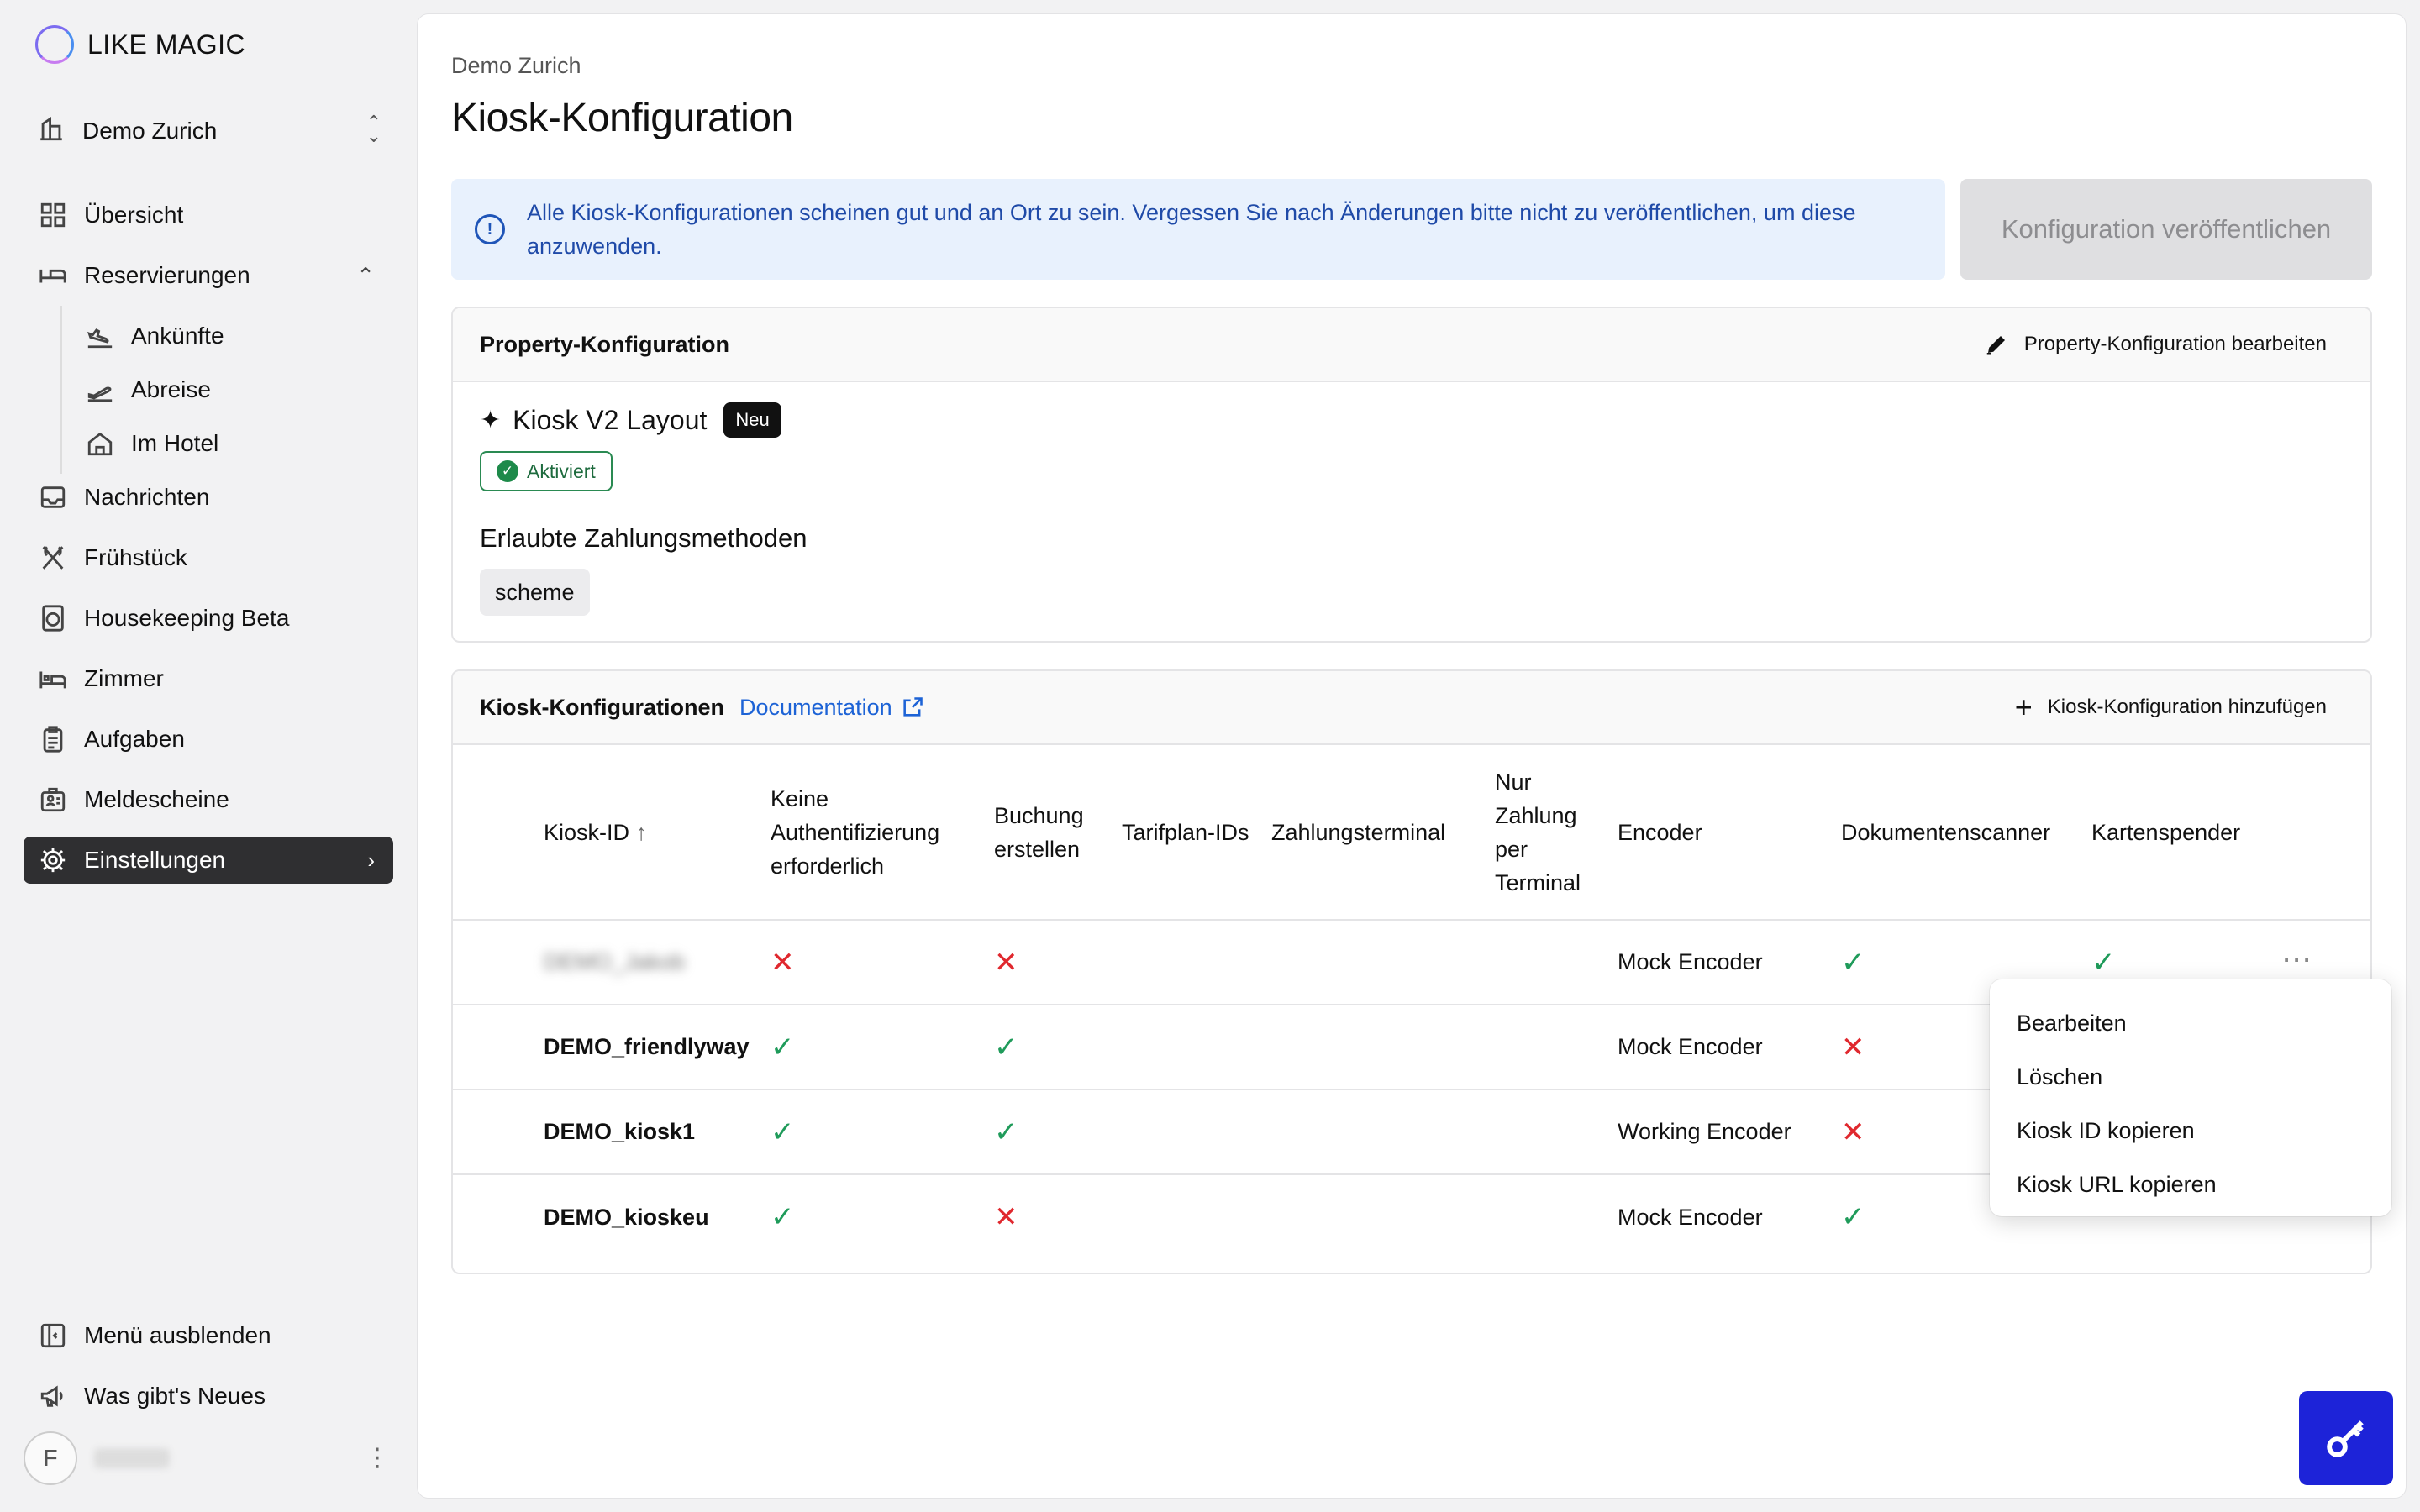 The height and width of the screenshot is (1512, 2420). What do you see at coordinates (53, 860) in the screenshot?
I see `gear-icon` at bounding box center [53, 860].